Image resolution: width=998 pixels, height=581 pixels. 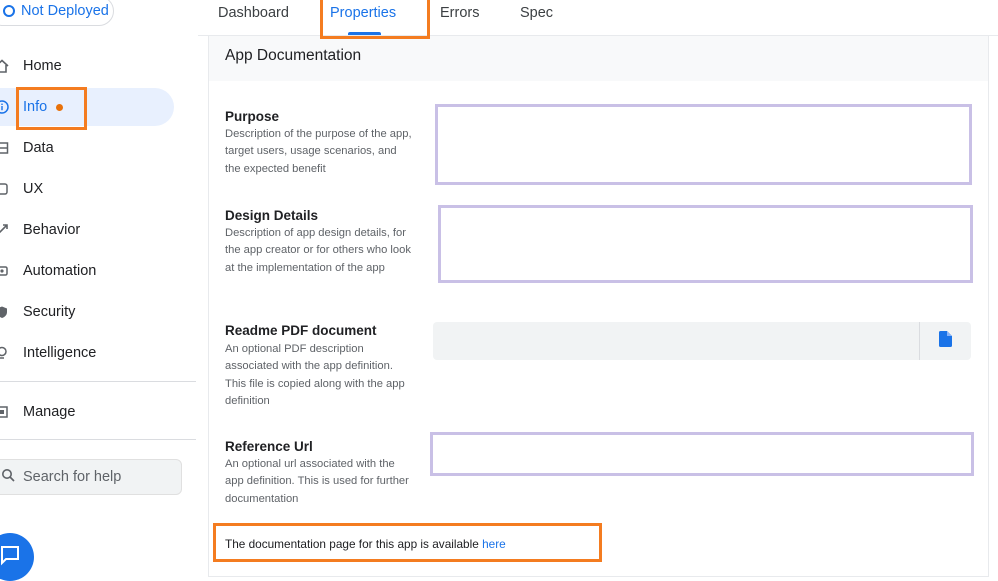 I want to click on chat-icon, so click(x=10, y=557).